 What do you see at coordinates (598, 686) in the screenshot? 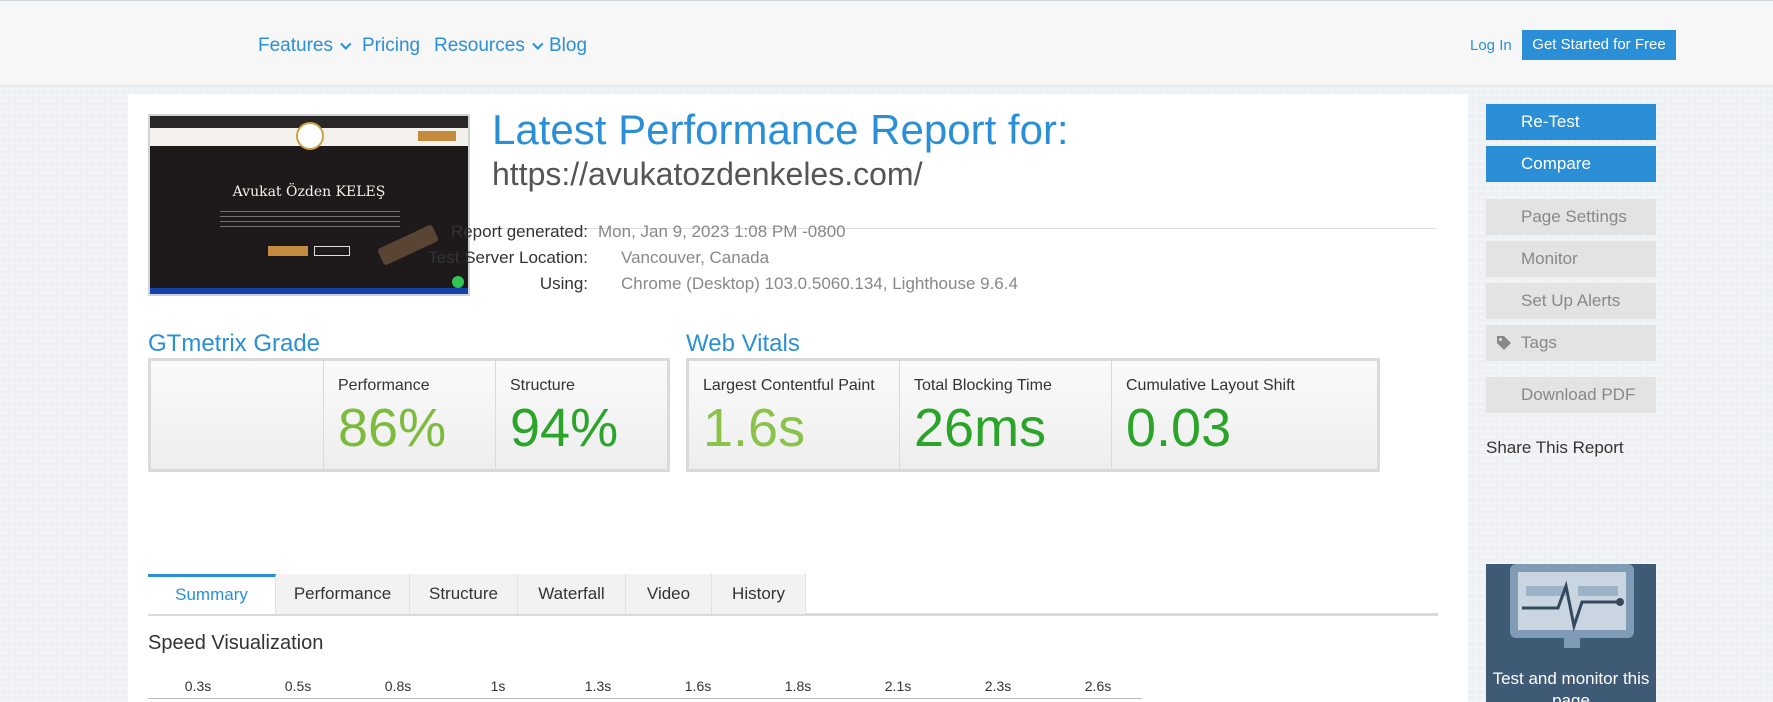
I see `speed-tick: 1.3s` at bounding box center [598, 686].